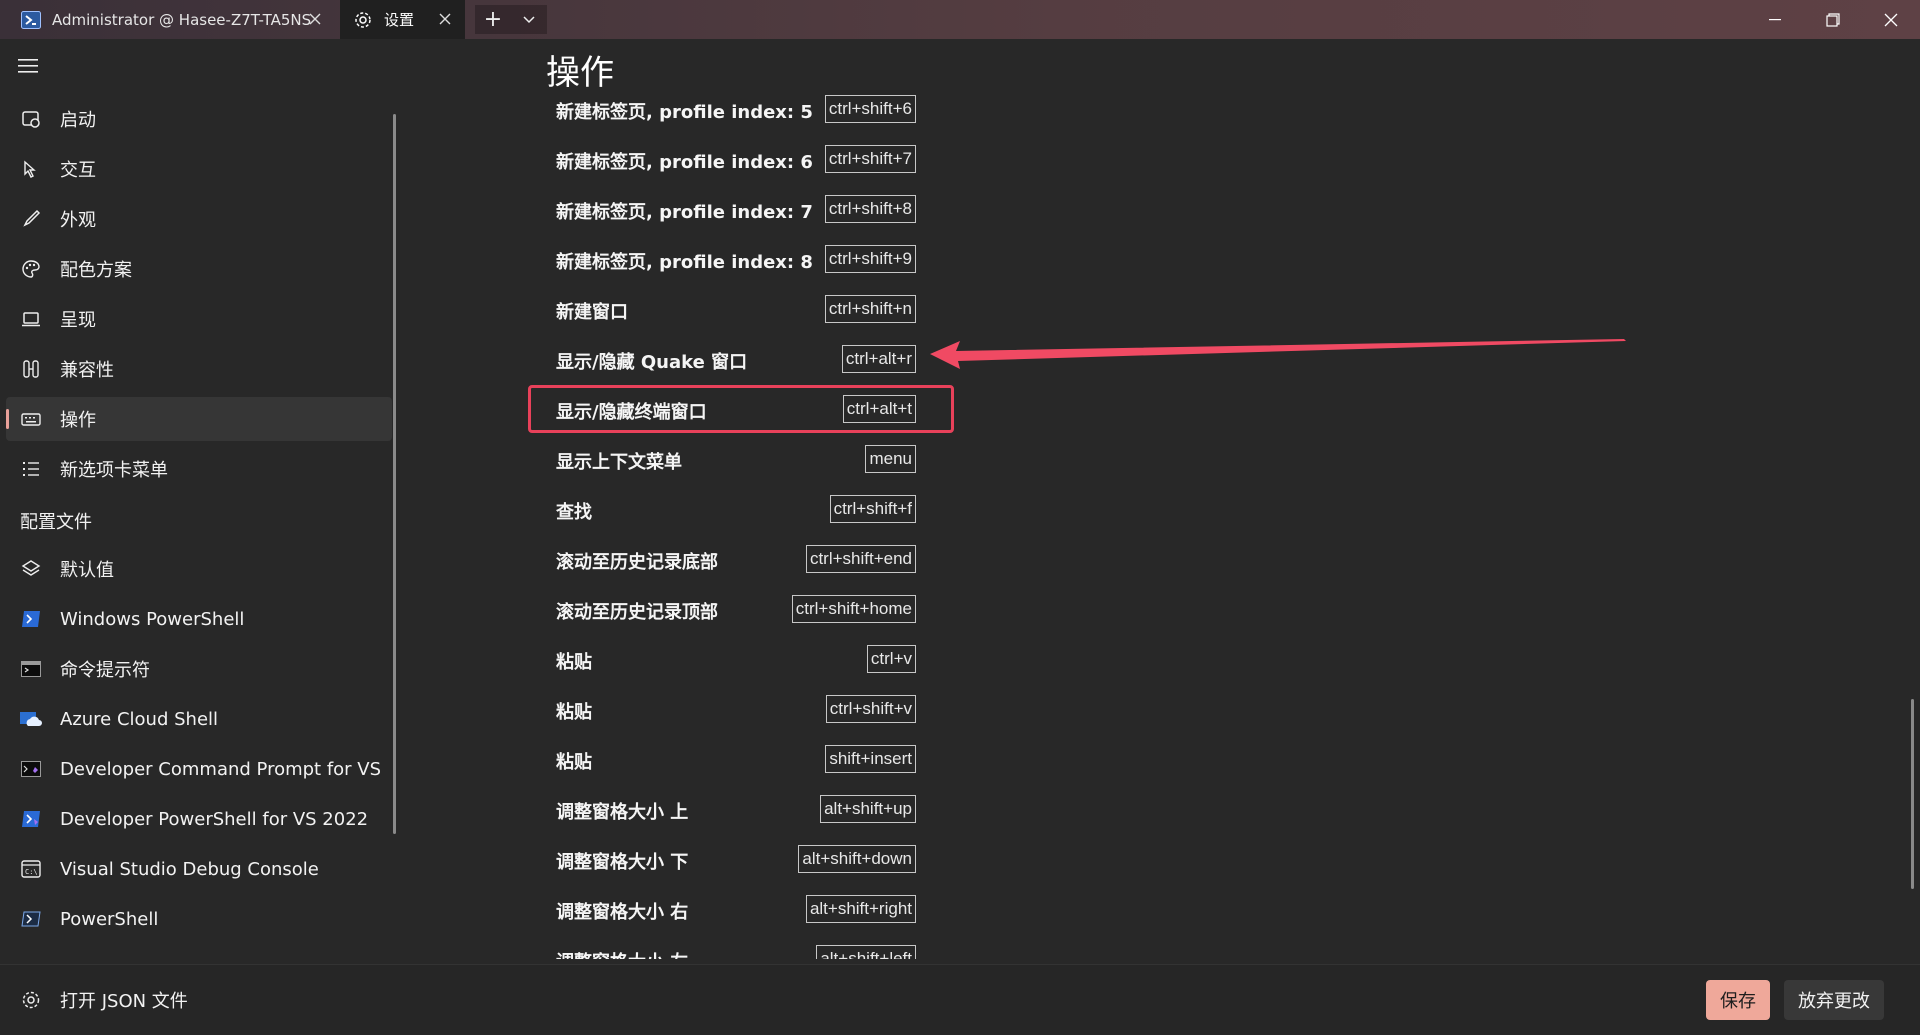 The image size is (1920, 1035). Describe the element at coordinates (199, 669) in the screenshot. I see `sidebar-item-command-prompt: 命令提示符` at that location.